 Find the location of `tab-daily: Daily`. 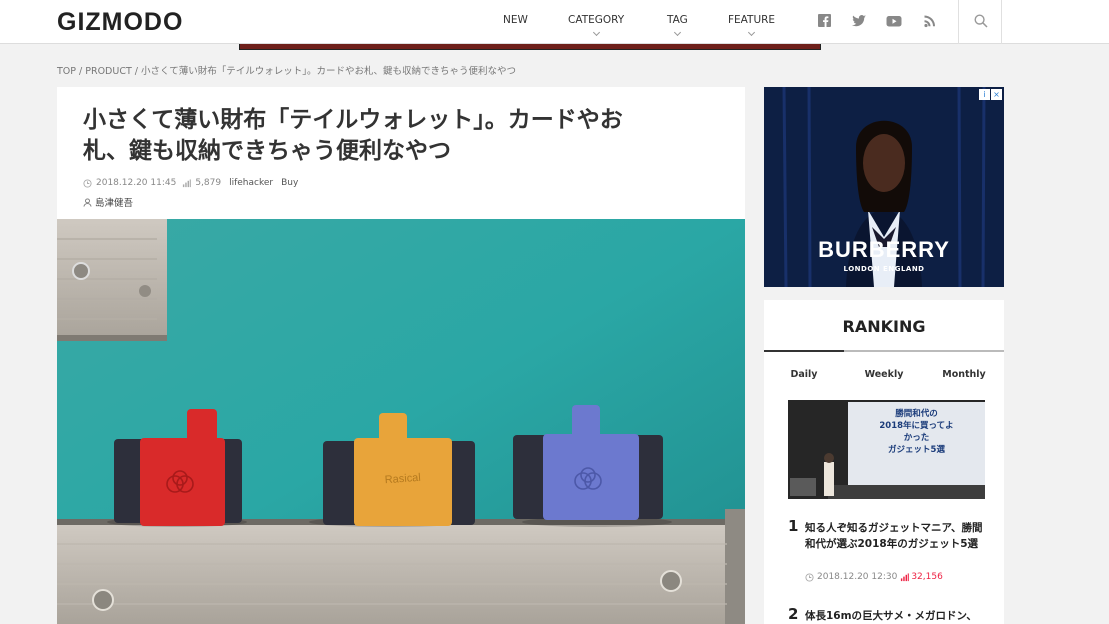

tab-daily: Daily is located at coordinates (804, 374).